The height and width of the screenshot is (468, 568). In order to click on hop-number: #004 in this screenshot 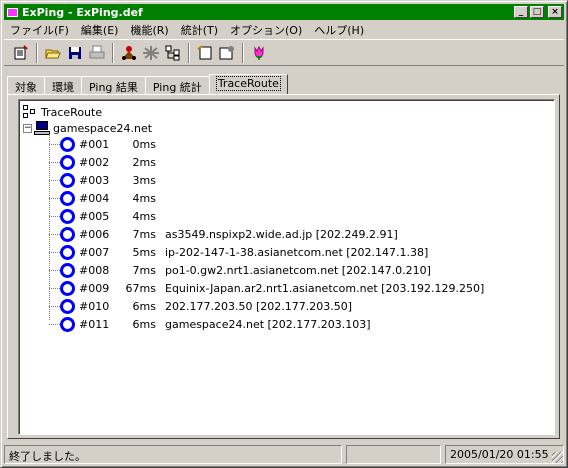, I will do `click(94, 198)`.